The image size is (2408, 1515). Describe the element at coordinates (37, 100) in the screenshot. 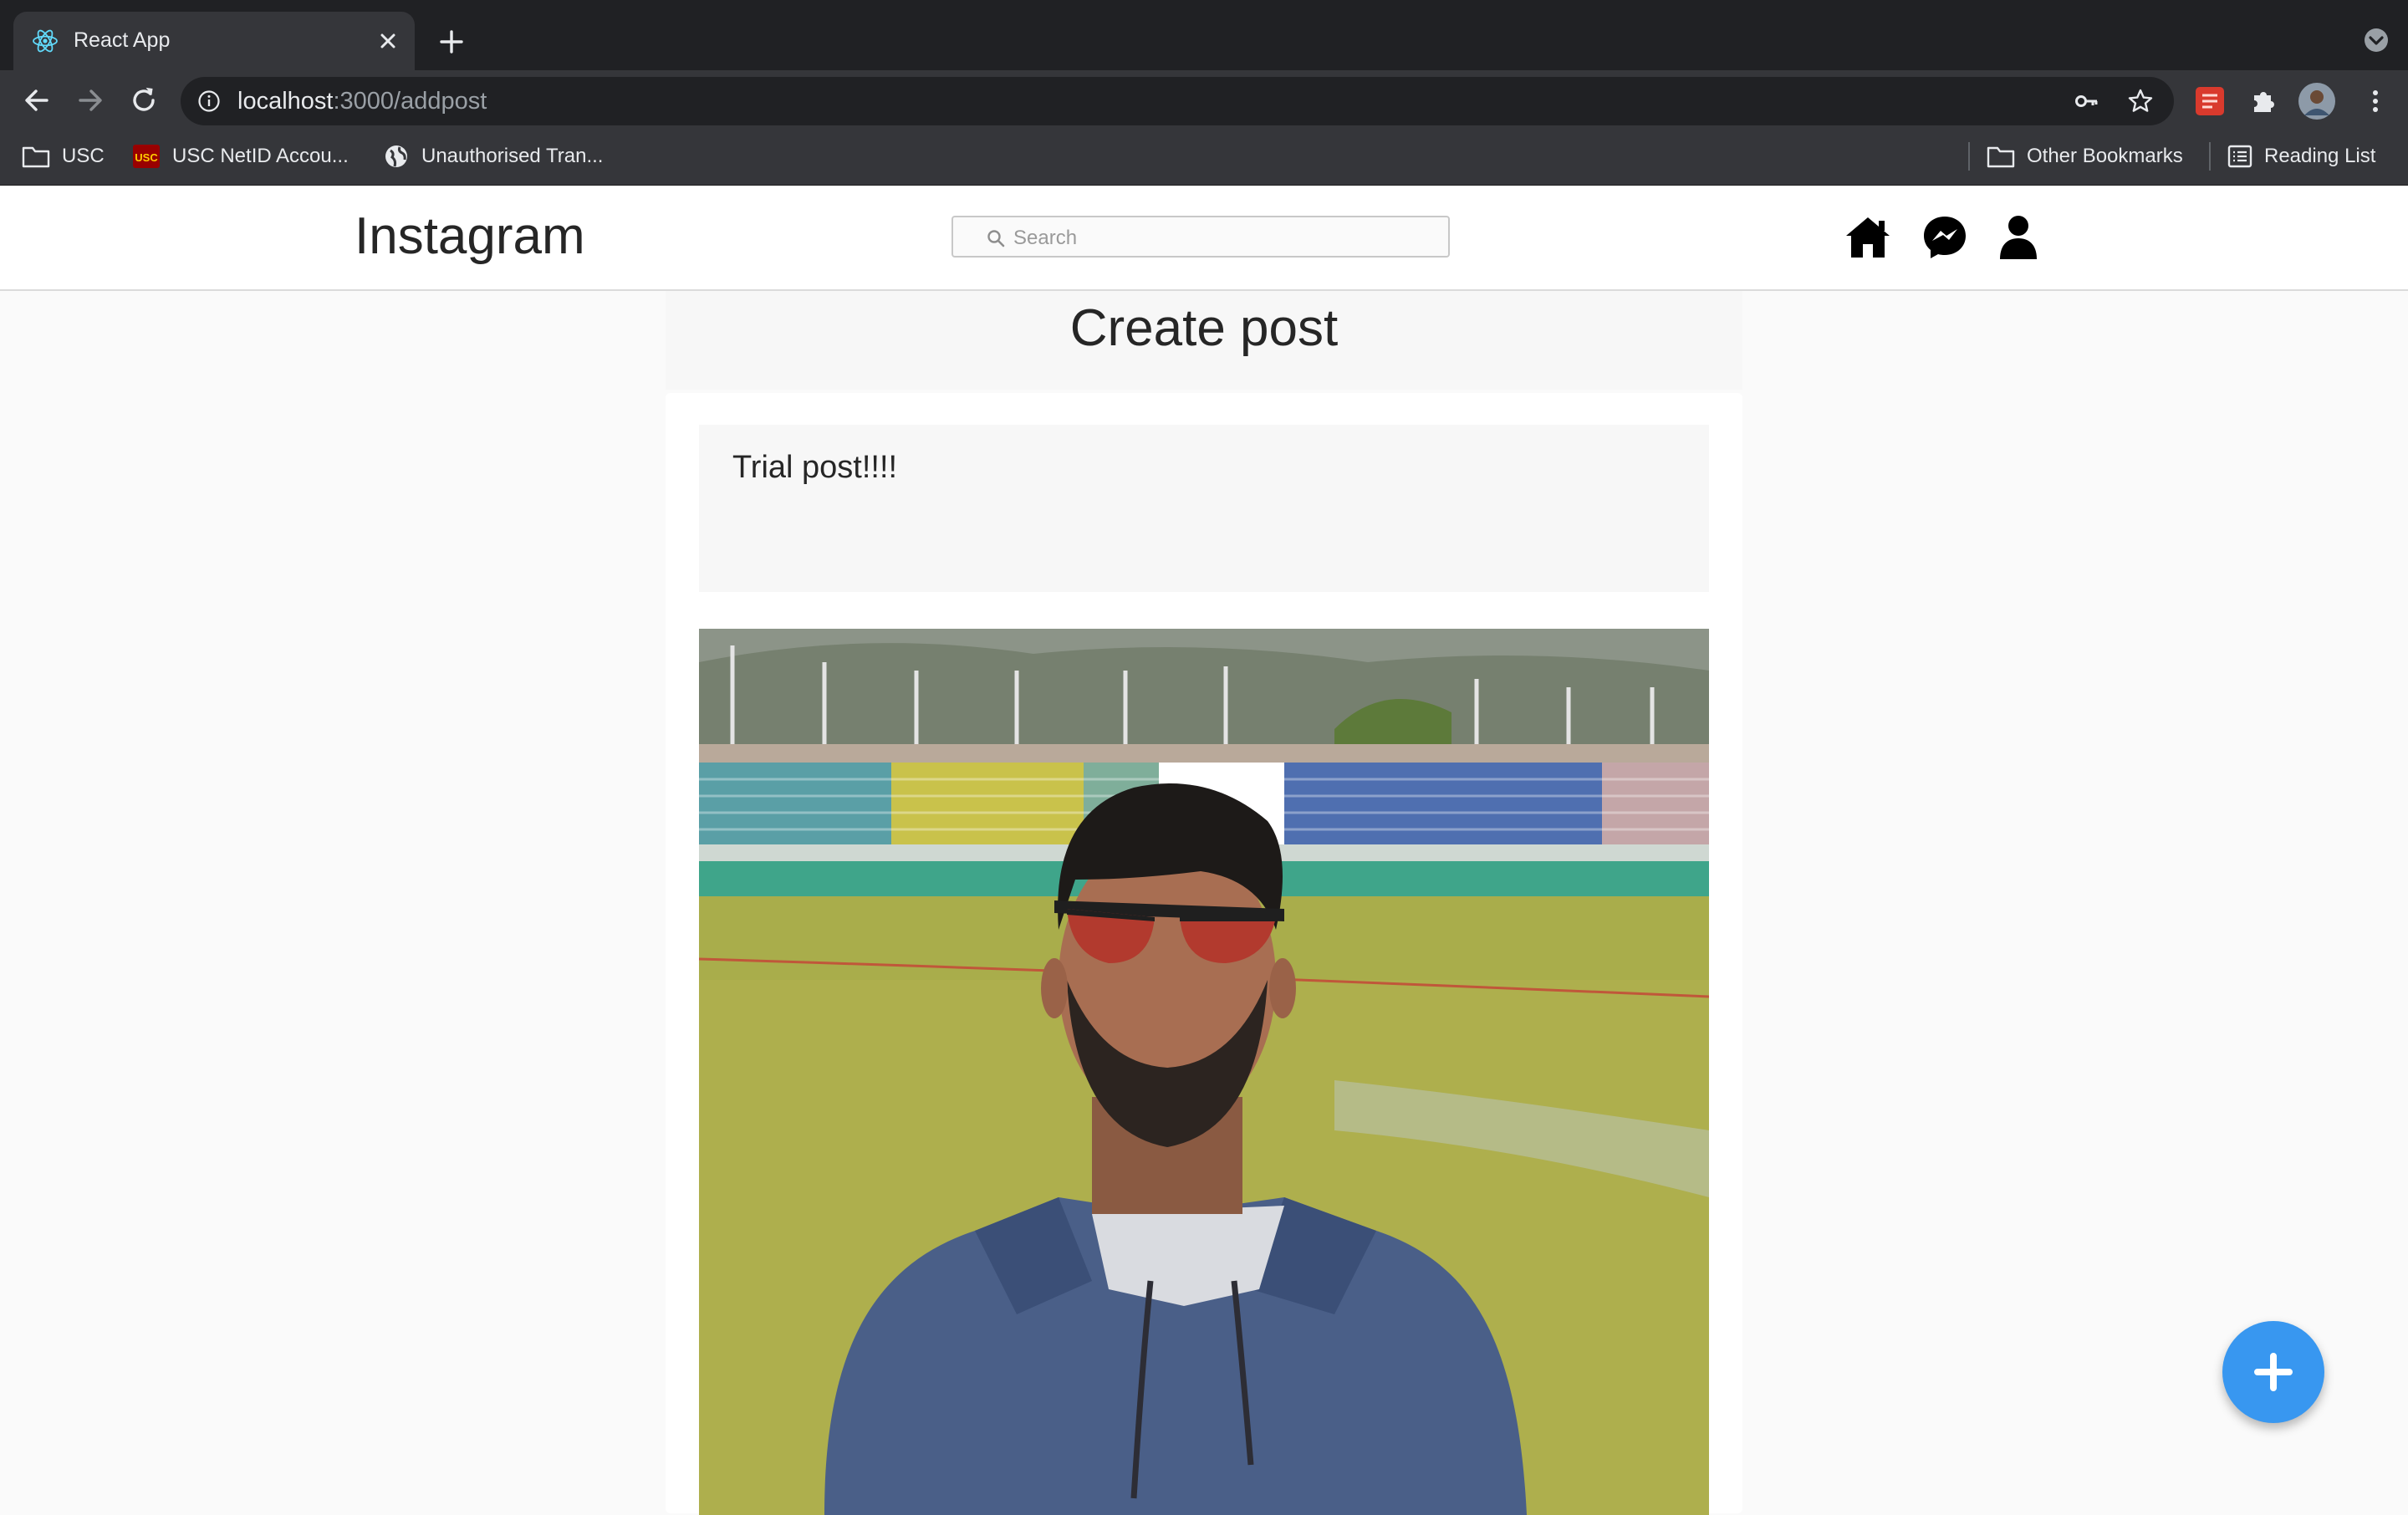

I see `back-arrow-icon` at that location.